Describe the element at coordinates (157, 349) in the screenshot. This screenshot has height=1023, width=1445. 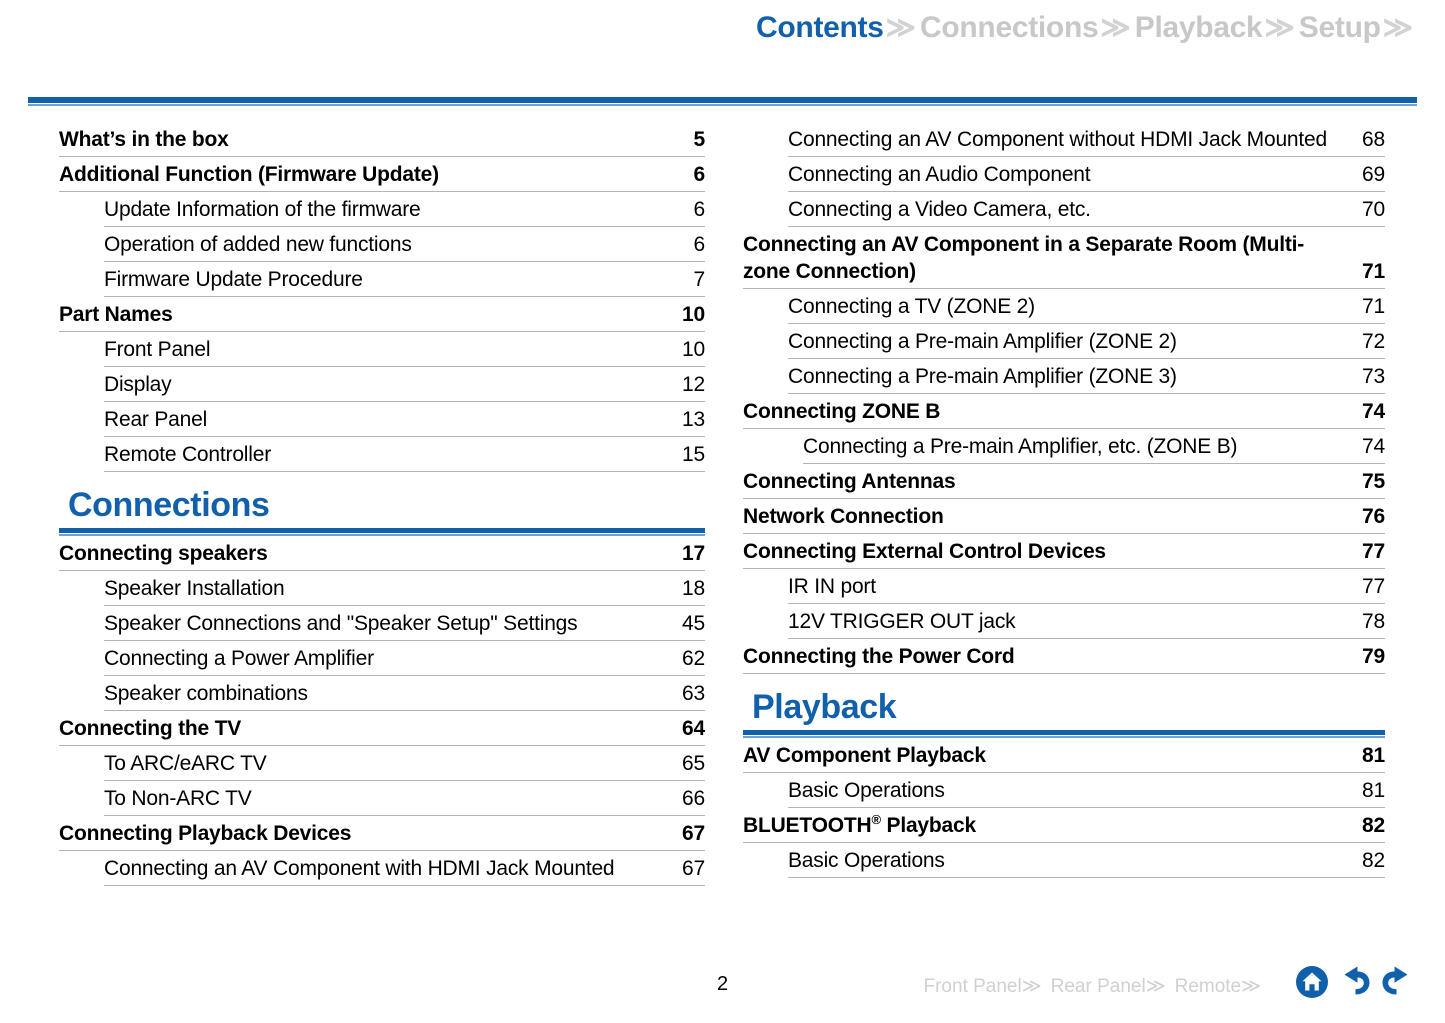
I see `toc-entry-label: Front Panel` at that location.